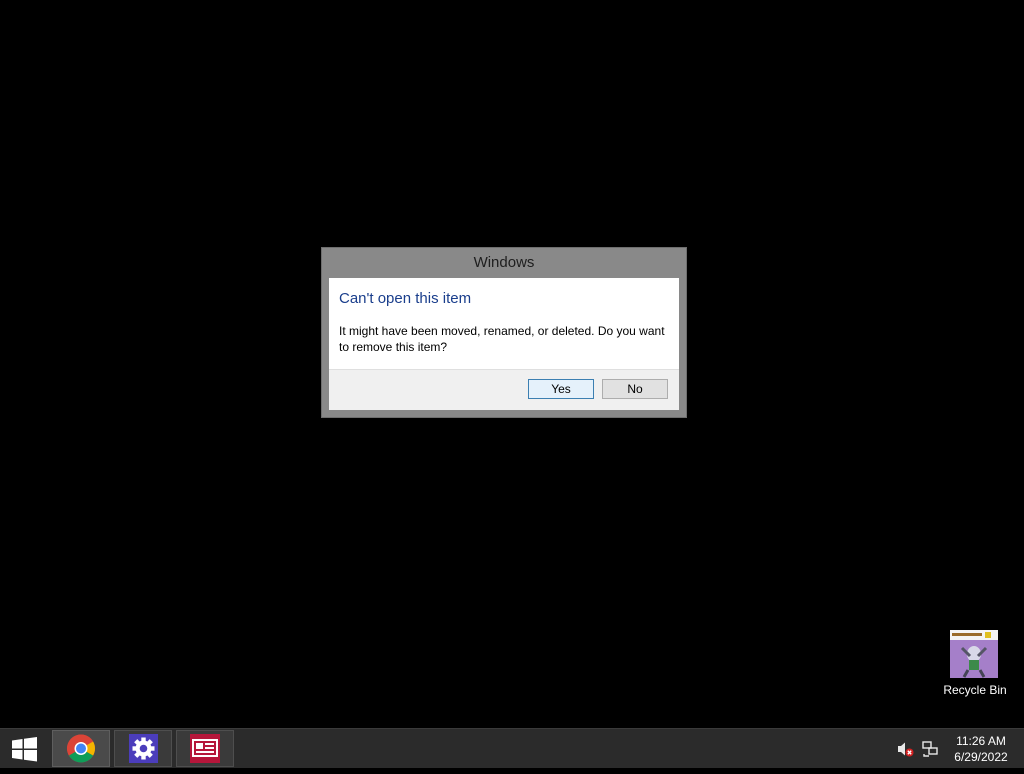  I want to click on taskbar-clock: 11:26 AM 6/29/2022, so click(981, 749).